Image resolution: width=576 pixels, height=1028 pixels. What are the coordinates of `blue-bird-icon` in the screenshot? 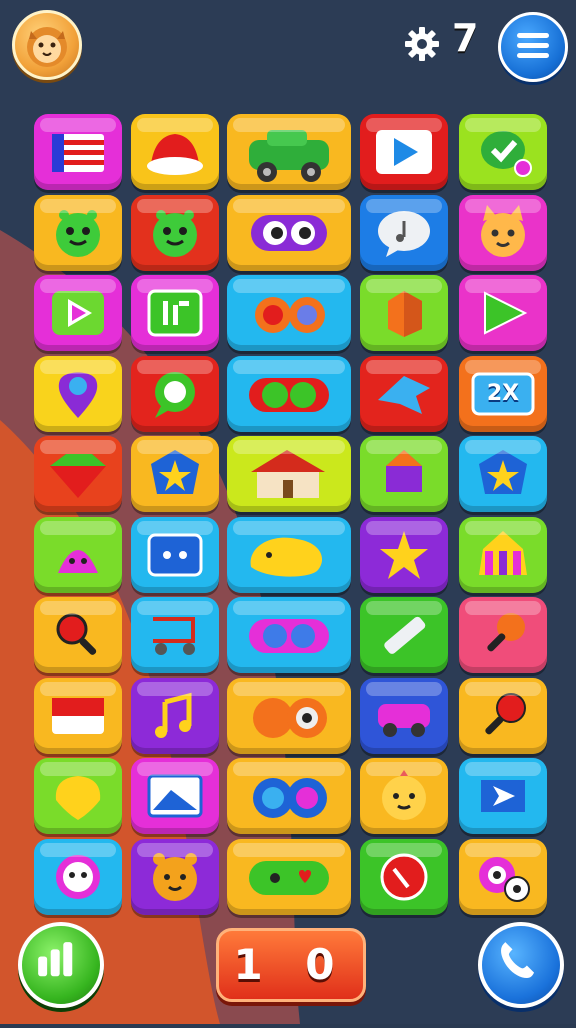 It's located at (404, 394).